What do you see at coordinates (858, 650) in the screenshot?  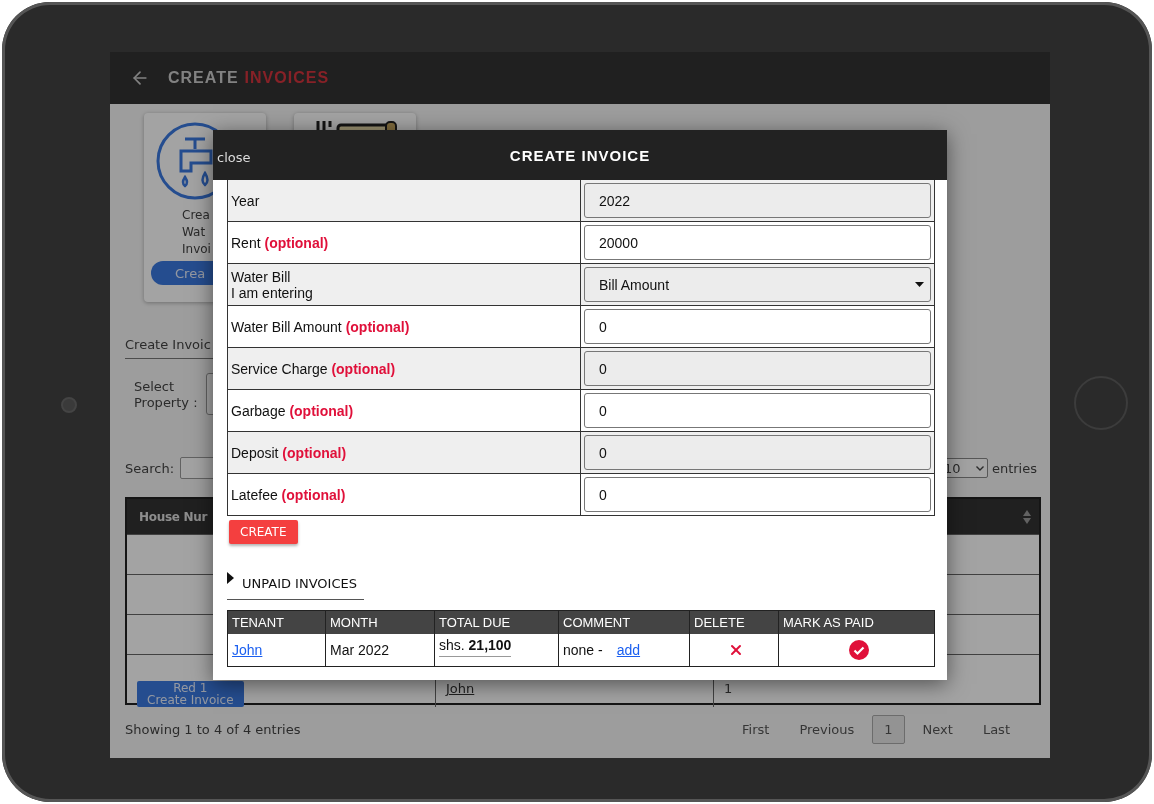 I see `check-circle-icon` at bounding box center [858, 650].